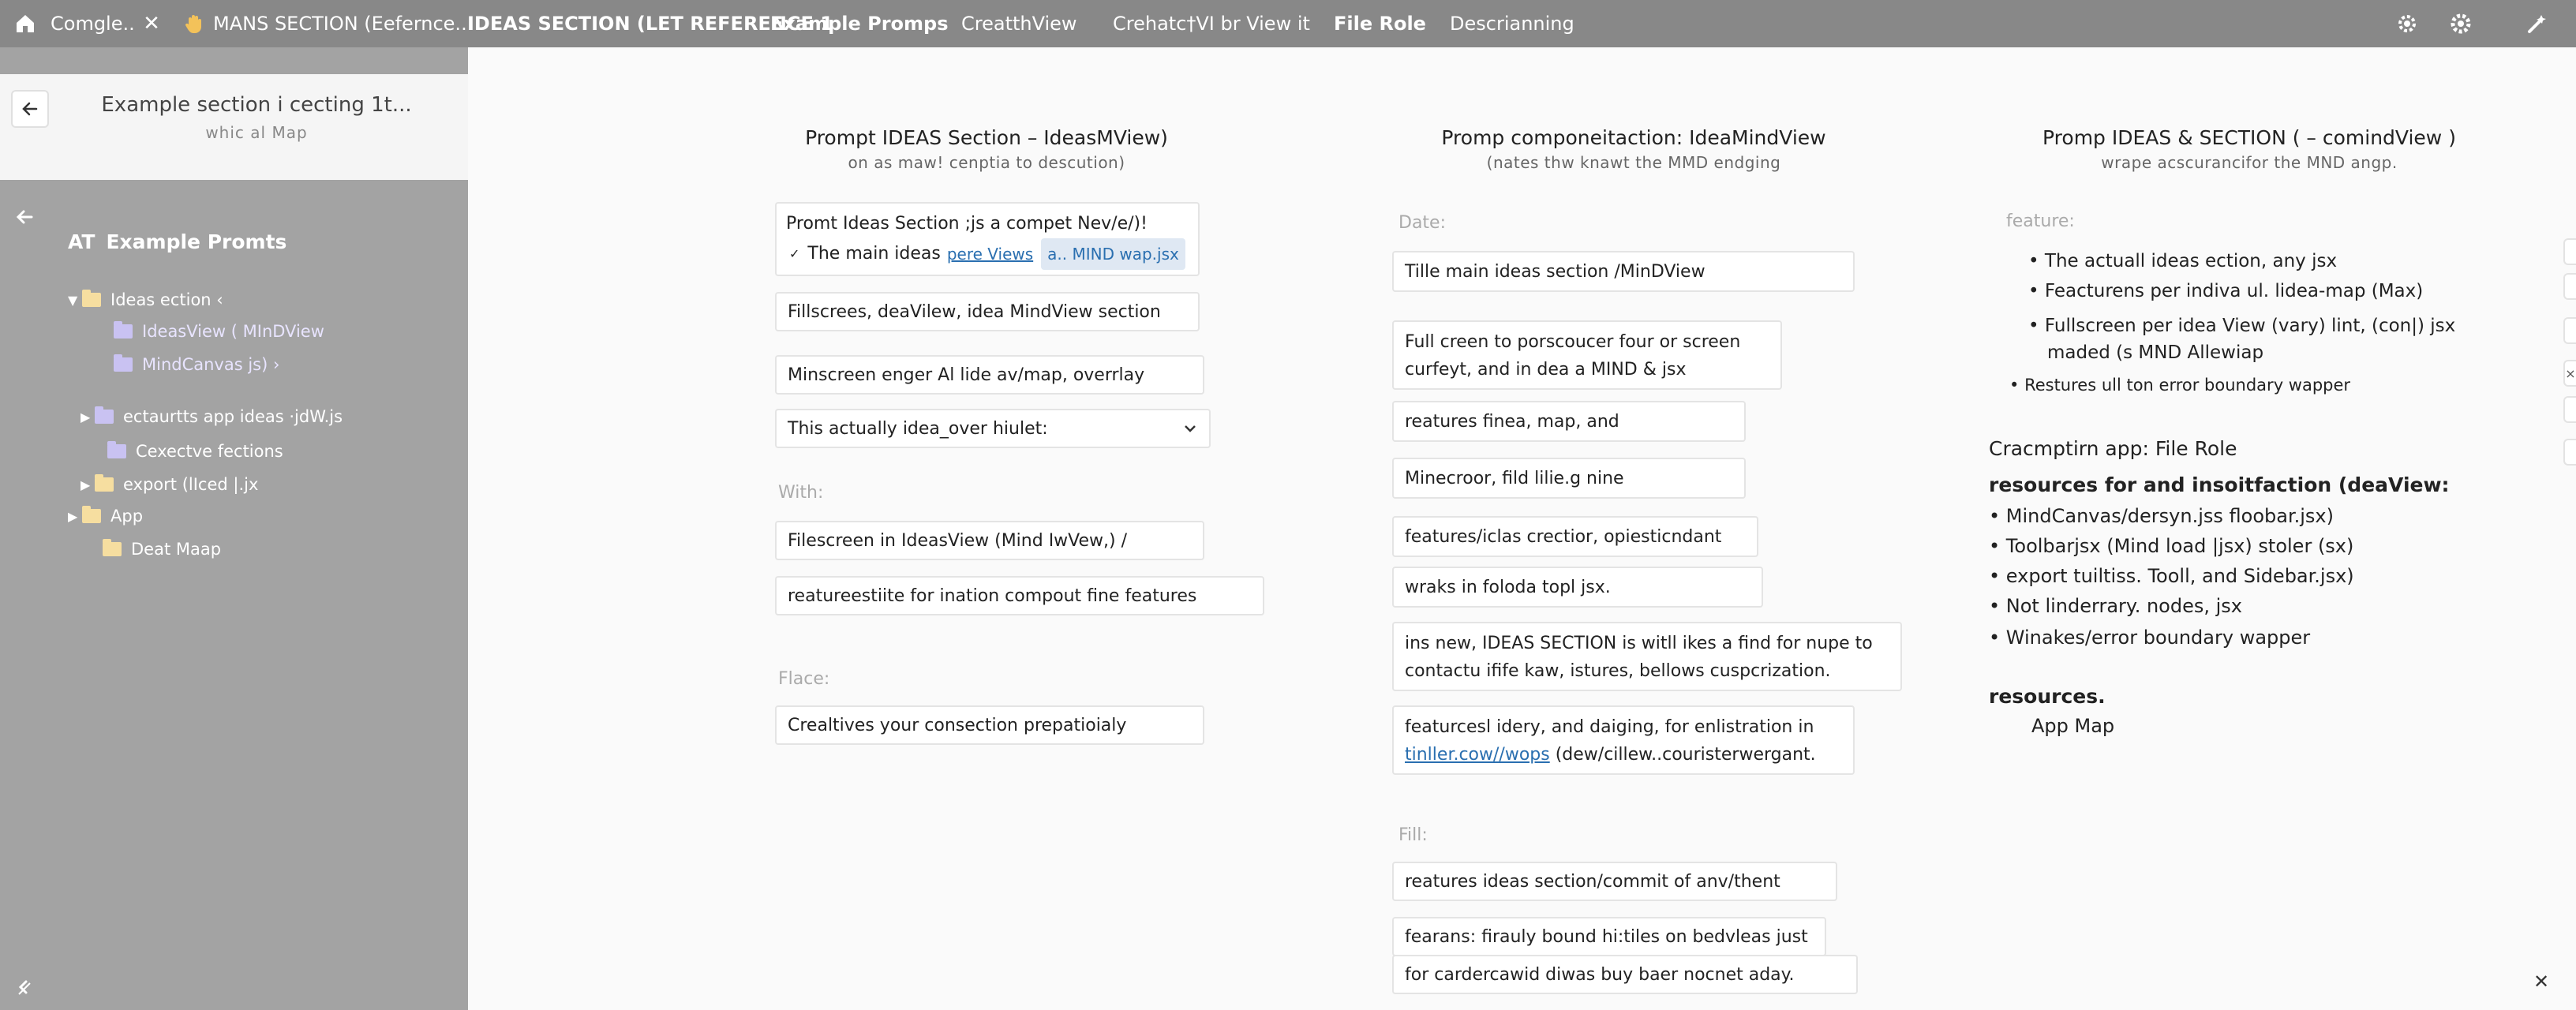 Image resolution: width=2576 pixels, height=1010 pixels. Describe the element at coordinates (2158, 638) in the screenshot. I see `col3-list-5-text: Winakes/error boundary wapper` at that location.